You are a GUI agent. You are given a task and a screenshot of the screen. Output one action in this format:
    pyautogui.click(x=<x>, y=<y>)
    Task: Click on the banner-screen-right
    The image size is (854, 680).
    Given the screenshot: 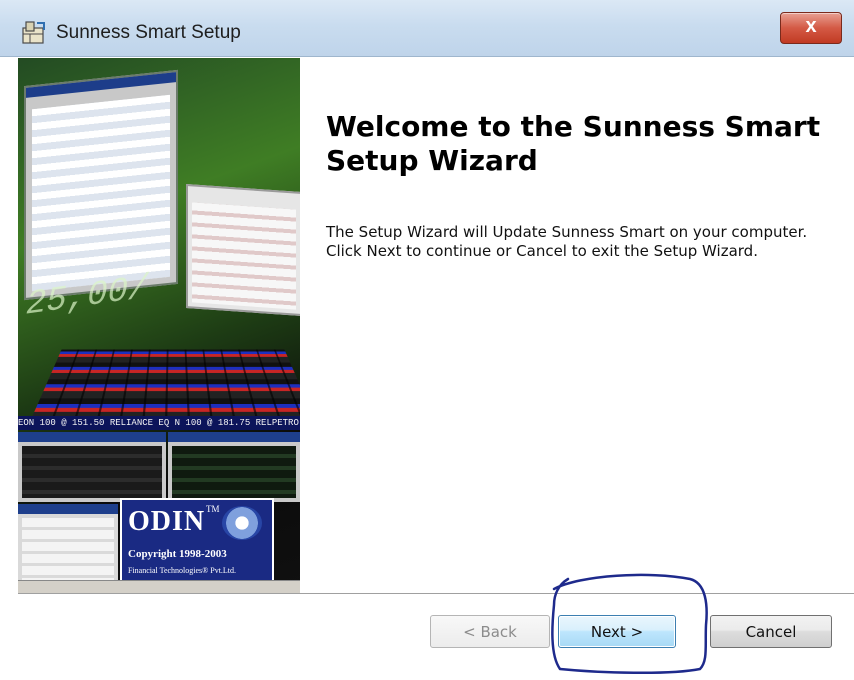 What is the action you would take?
    pyautogui.click(x=243, y=250)
    